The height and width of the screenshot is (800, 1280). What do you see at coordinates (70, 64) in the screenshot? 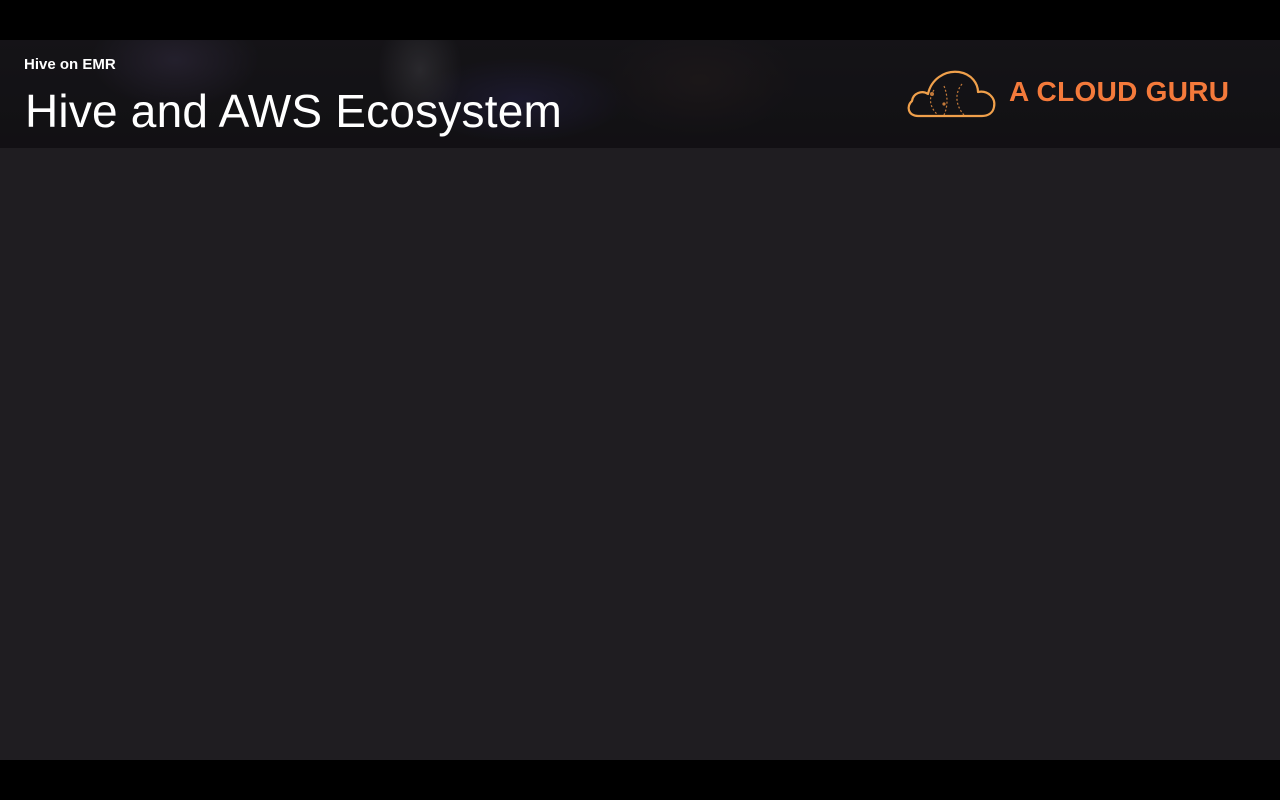
I see `section-label: Hive on EMR` at bounding box center [70, 64].